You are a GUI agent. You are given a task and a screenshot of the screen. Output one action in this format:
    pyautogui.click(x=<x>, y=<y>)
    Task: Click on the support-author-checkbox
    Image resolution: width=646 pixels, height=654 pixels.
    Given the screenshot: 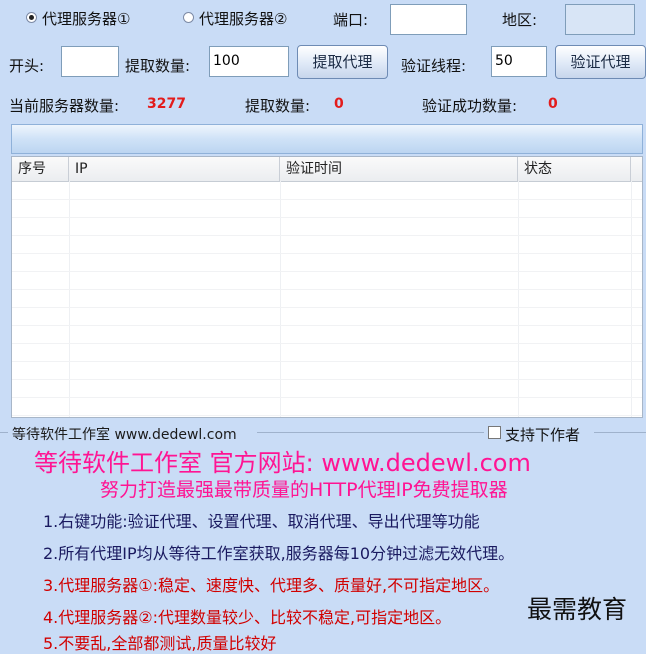 What is the action you would take?
    pyautogui.click(x=494, y=432)
    